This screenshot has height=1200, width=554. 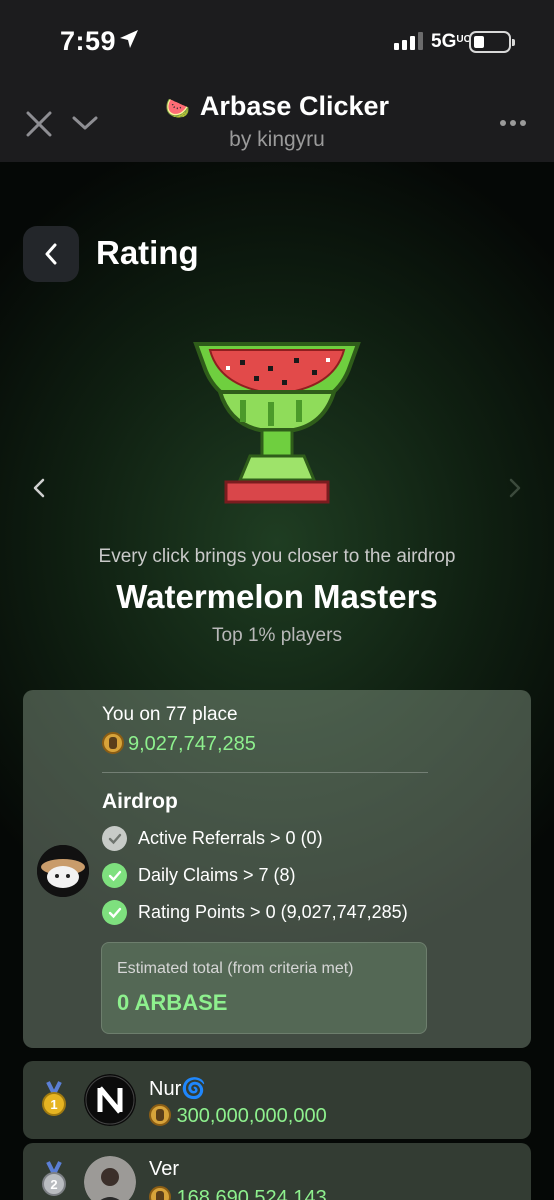 I want to click on back-button, so click(x=51, y=254).